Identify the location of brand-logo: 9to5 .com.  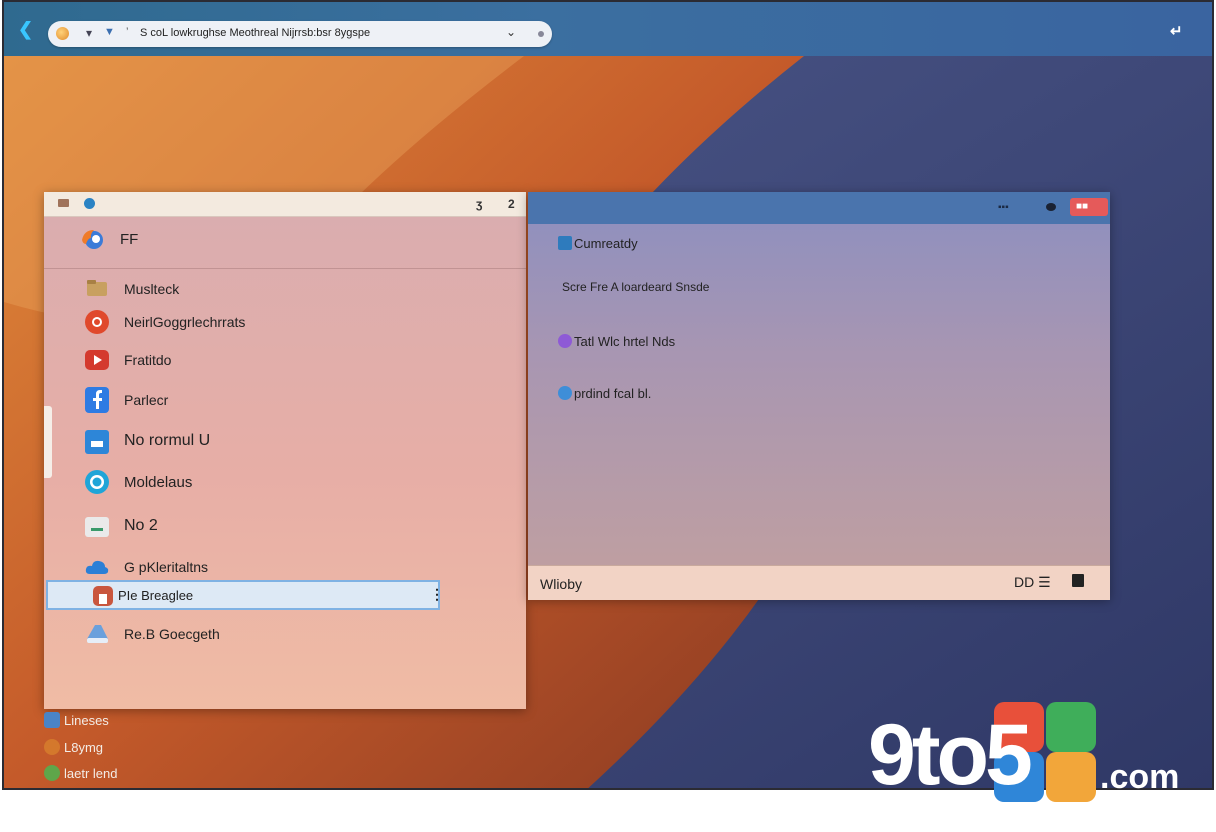
(1028, 752).